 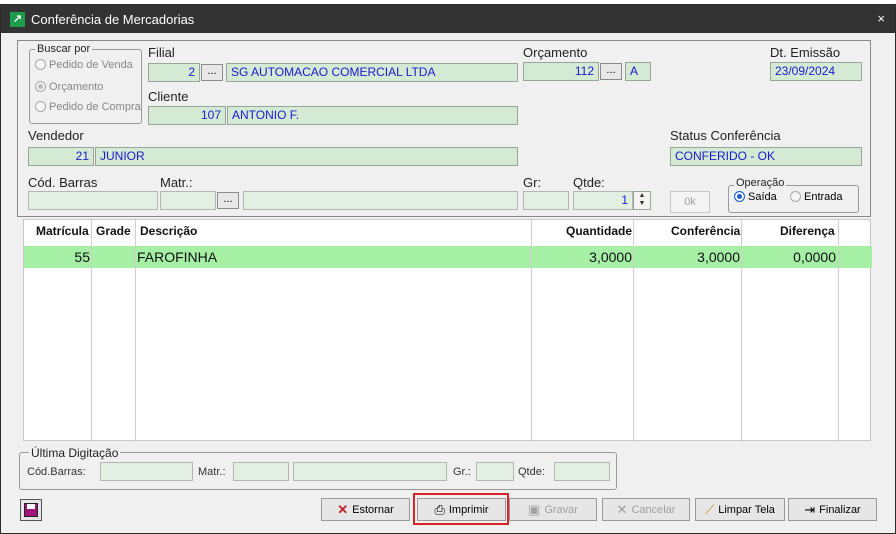 I want to click on save-icon: ▣, so click(x=534, y=509).